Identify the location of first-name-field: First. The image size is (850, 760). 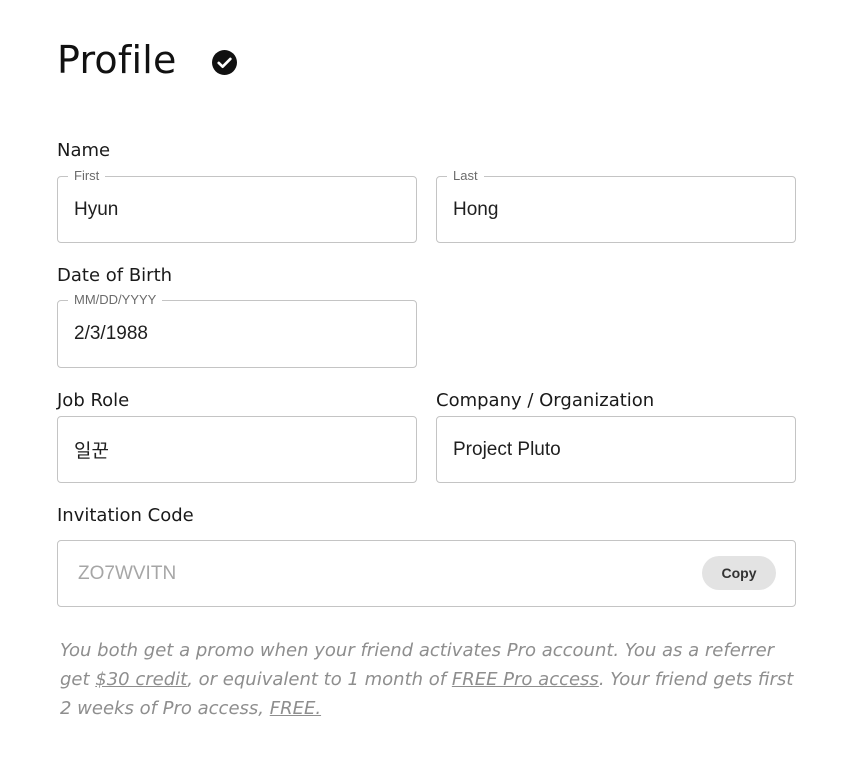
(237, 205).